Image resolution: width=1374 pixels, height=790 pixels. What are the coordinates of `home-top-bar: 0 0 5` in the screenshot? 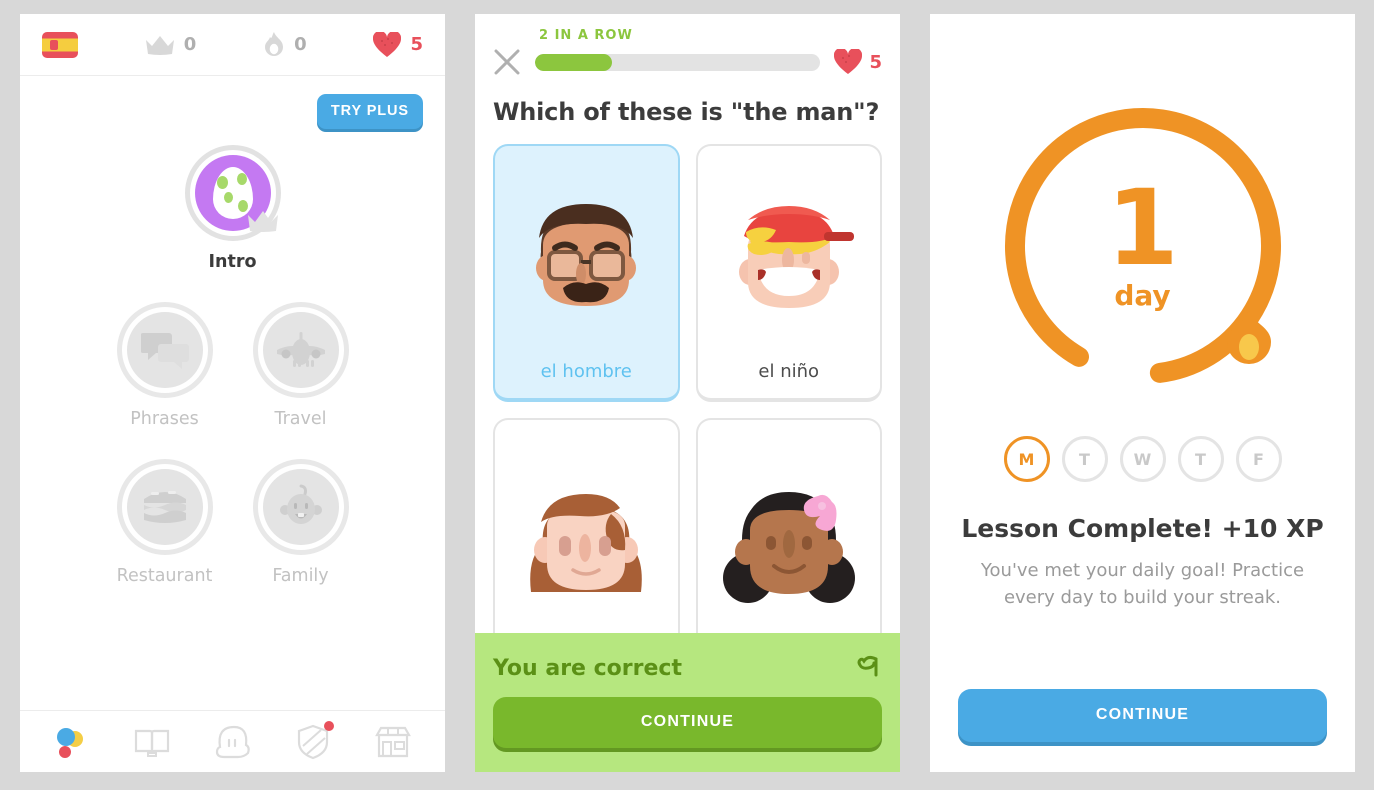 It's located at (232, 45).